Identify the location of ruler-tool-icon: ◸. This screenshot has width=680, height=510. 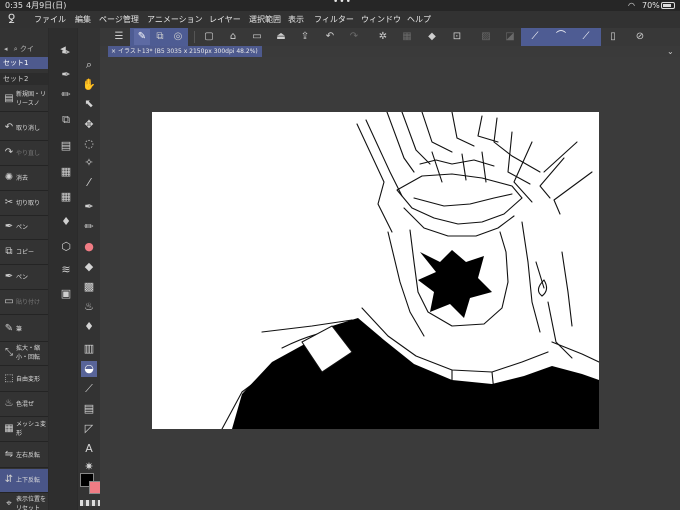
(89, 429).